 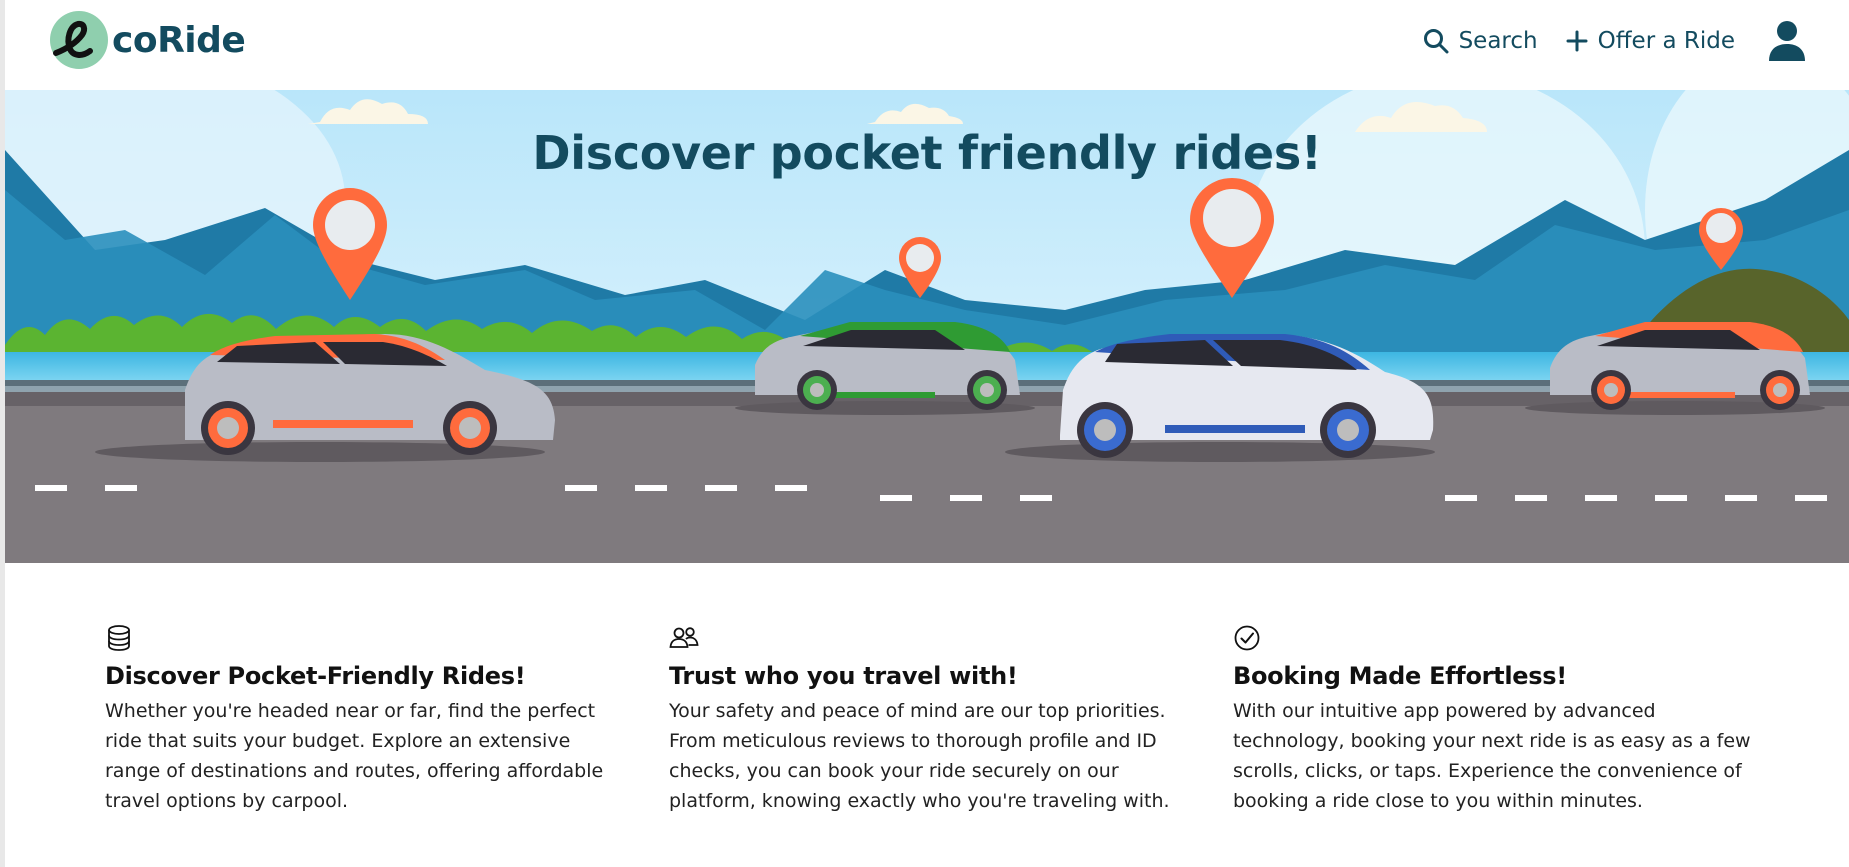 I want to click on feature-title: Trust who you travel with!, so click(x=843, y=676).